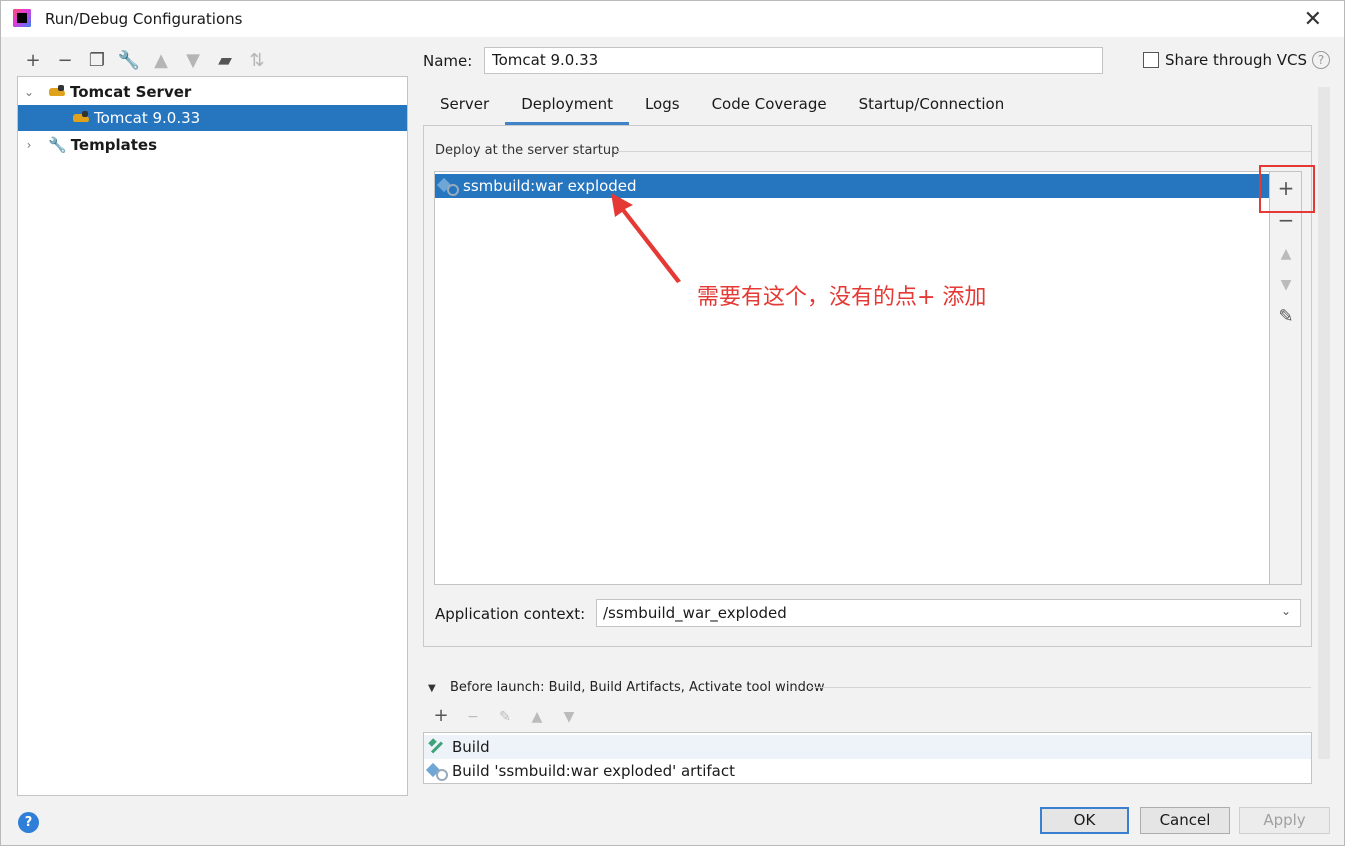 The image size is (1345, 846). I want to click on name-input: Tomcat 9.0.33, so click(793, 60).